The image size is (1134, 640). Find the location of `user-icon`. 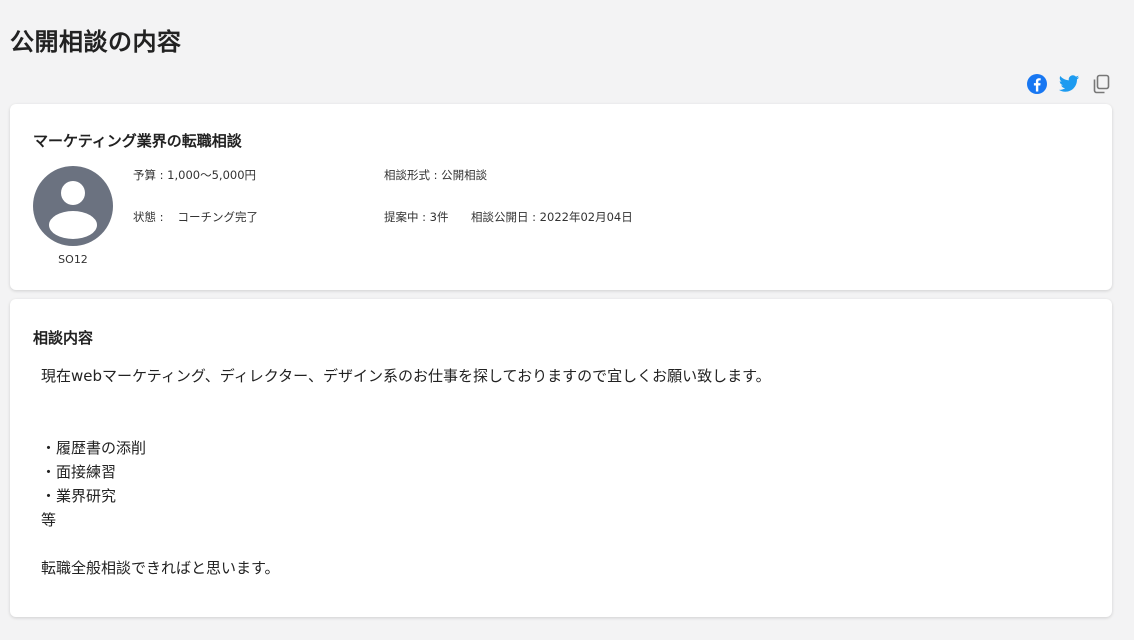

user-icon is located at coordinates (73, 210).